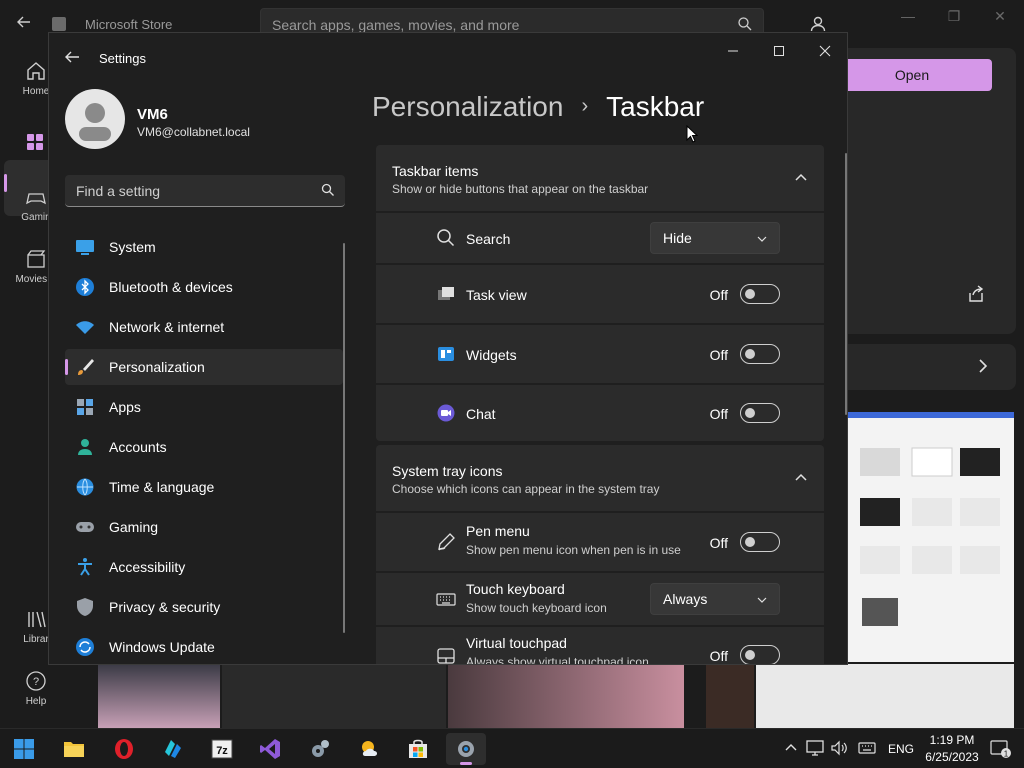 Image resolution: width=1024 pixels, height=768 pixels. What do you see at coordinates (715, 238) in the screenshot?
I see `search-visibility-dropdown: Hide` at bounding box center [715, 238].